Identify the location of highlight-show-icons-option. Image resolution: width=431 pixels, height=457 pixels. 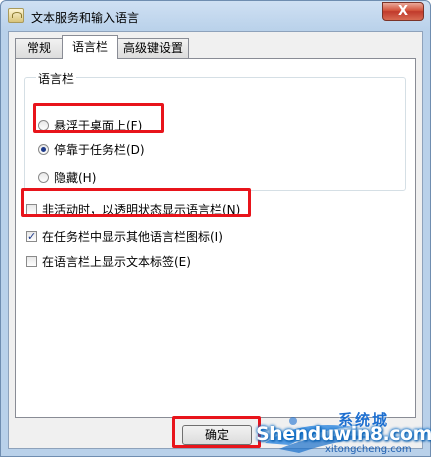
(136, 202).